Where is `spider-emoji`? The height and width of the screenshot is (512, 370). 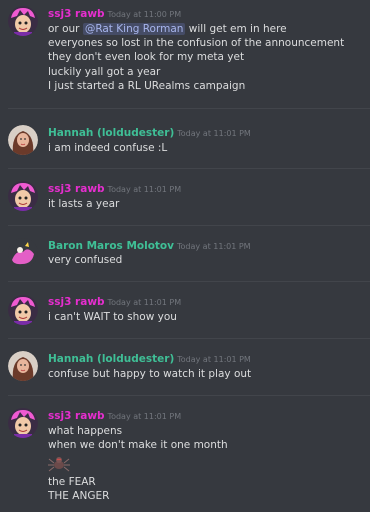
spider-emoji is located at coordinates (59, 464).